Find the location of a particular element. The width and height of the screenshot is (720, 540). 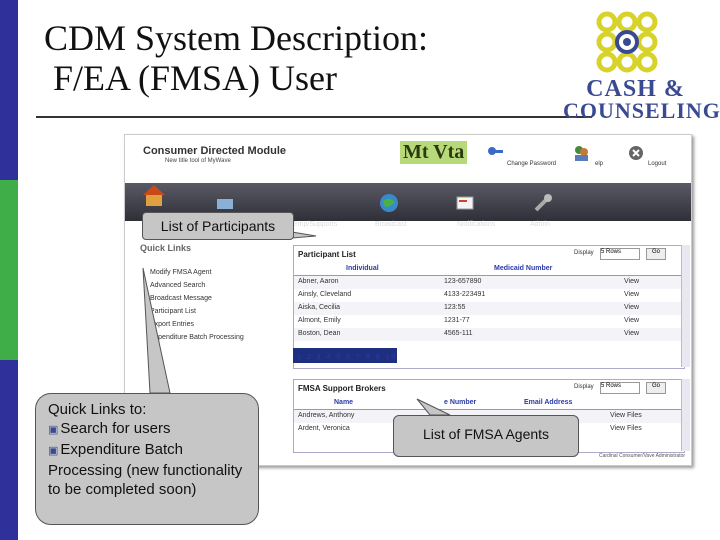

callout-quick-item-search: Search for users is located at coordinates (115, 428).